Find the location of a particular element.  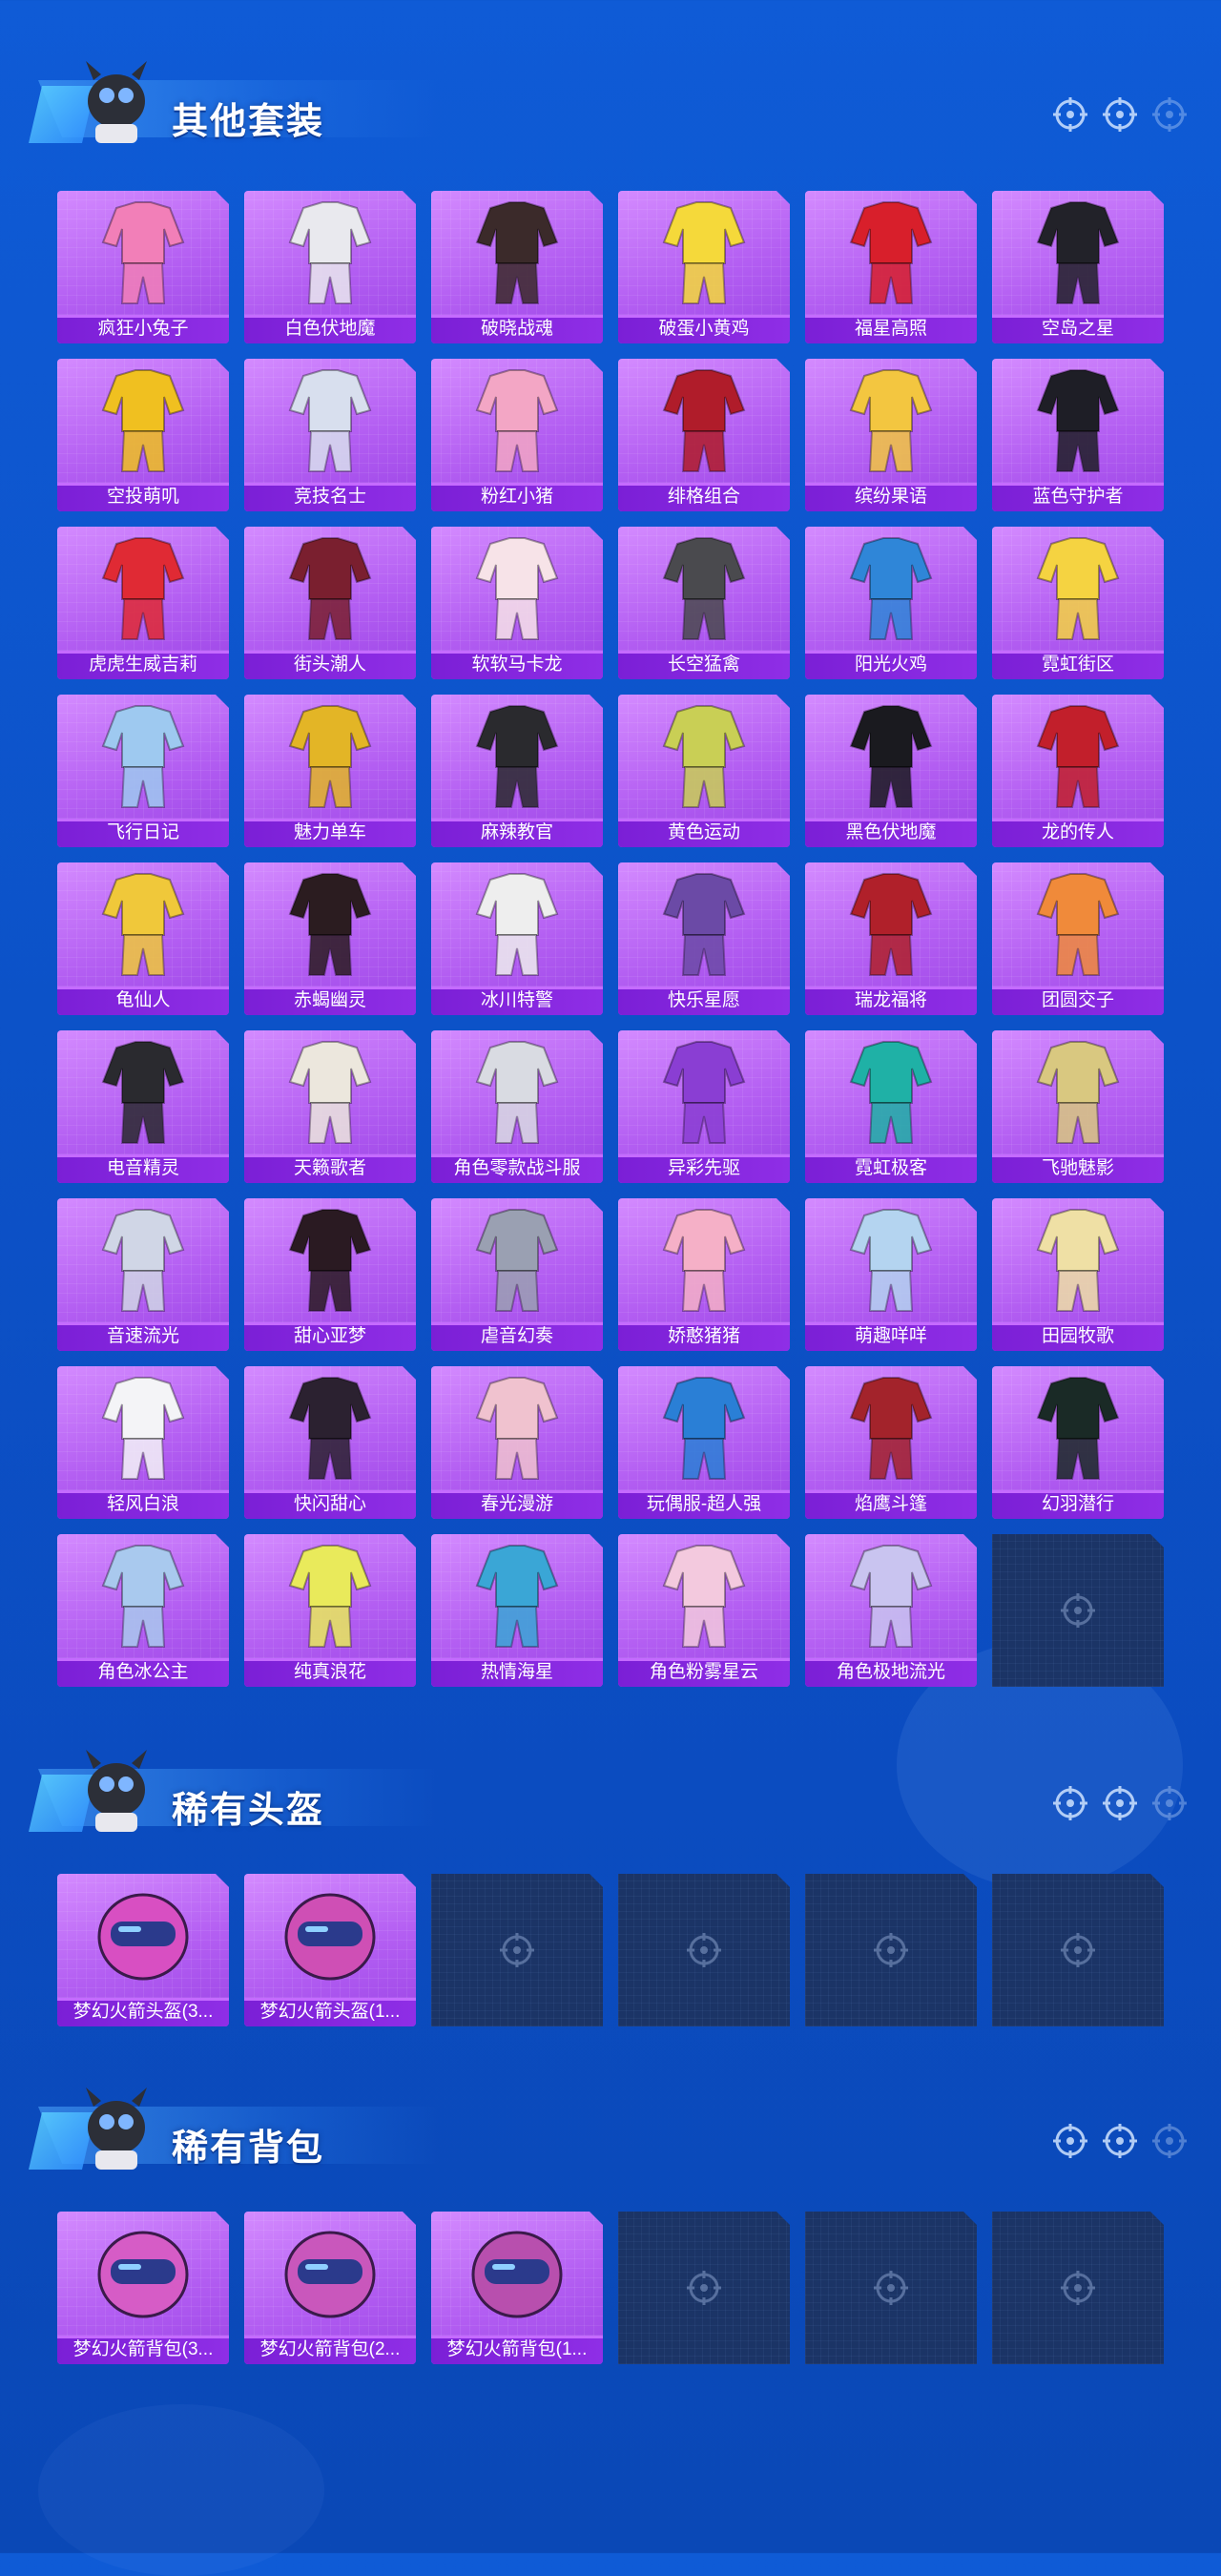

item-card: 天籁歌者 is located at coordinates (330, 1106).